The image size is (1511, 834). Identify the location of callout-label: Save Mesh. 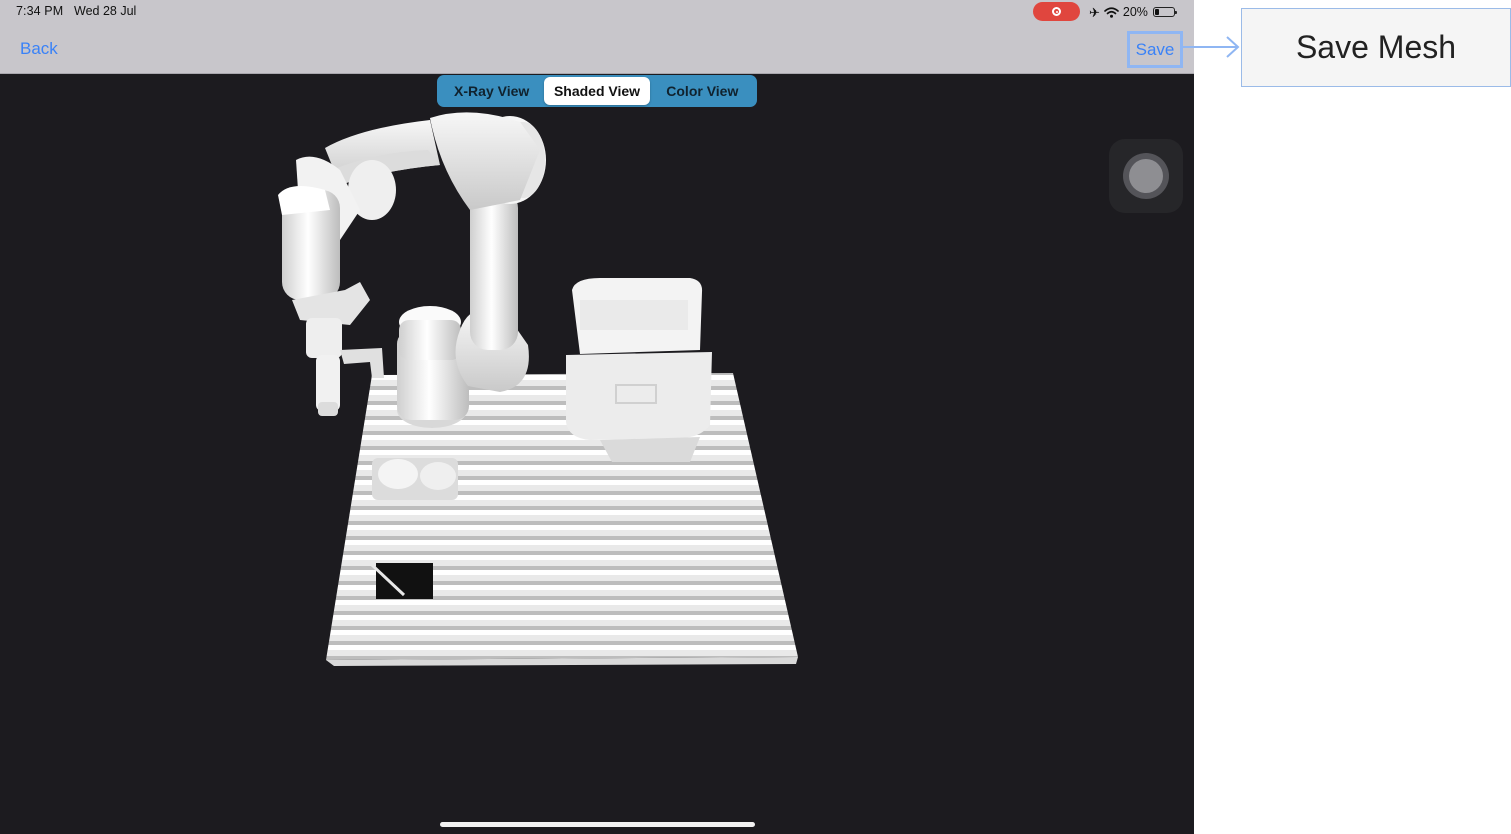
(1376, 47).